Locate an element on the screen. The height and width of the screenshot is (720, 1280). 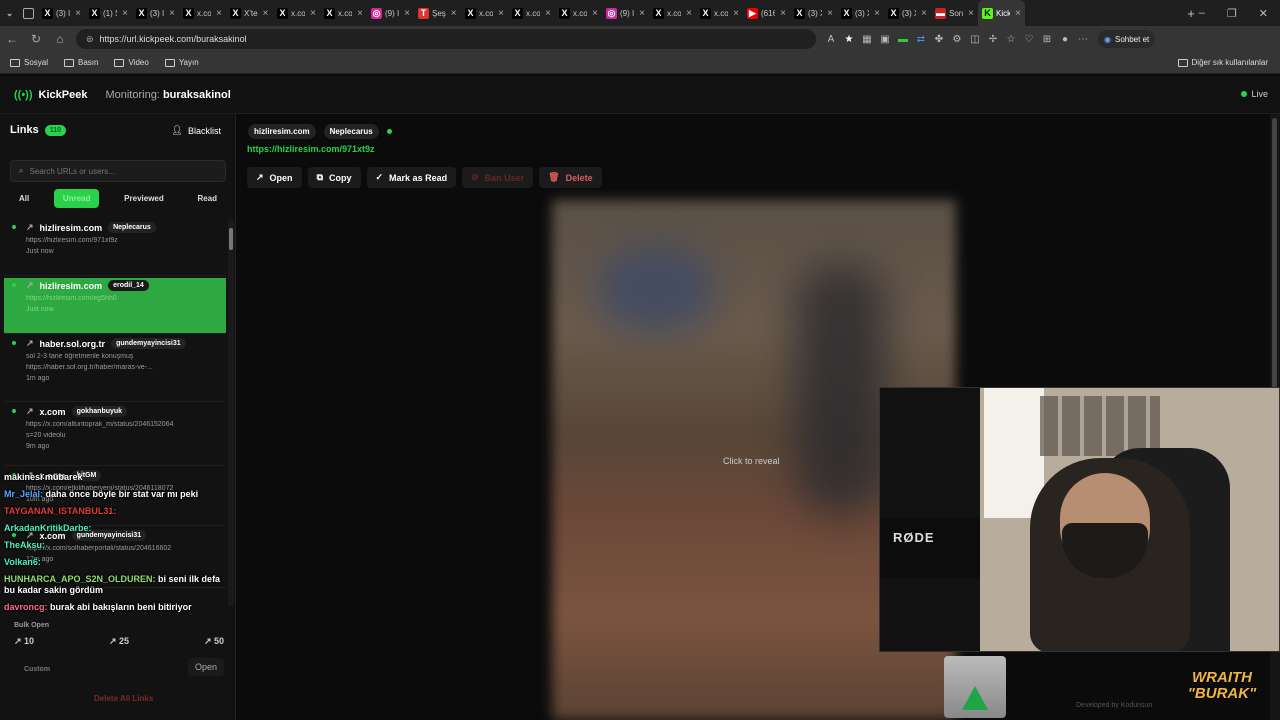
sohbet-button: ◉ Sohbet et is located at coordinates (1127, 39).